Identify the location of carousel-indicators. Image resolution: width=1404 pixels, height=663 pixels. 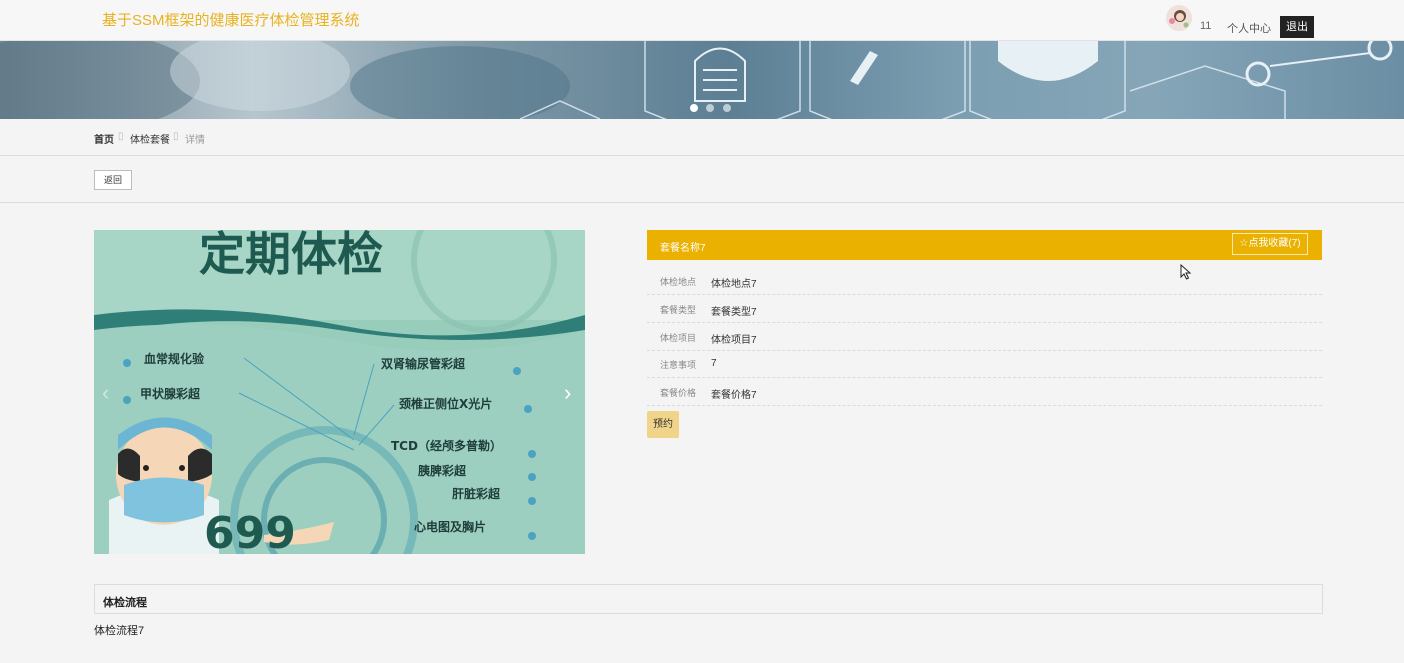
(713, 108).